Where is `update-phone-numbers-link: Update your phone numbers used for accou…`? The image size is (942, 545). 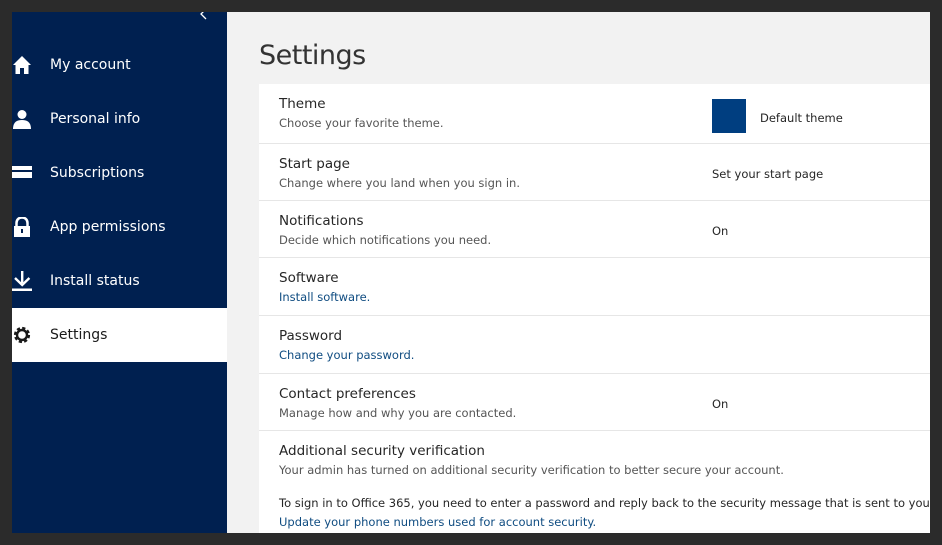 update-phone-numbers-link: Update your phone numbers used for accou… is located at coordinates (437, 522).